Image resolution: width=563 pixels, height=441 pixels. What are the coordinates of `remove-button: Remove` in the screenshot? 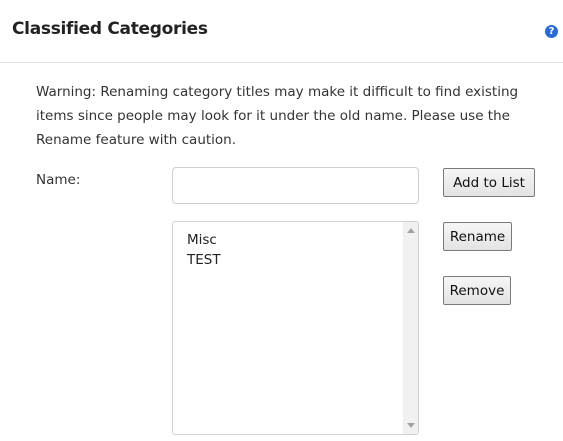 It's located at (477, 290).